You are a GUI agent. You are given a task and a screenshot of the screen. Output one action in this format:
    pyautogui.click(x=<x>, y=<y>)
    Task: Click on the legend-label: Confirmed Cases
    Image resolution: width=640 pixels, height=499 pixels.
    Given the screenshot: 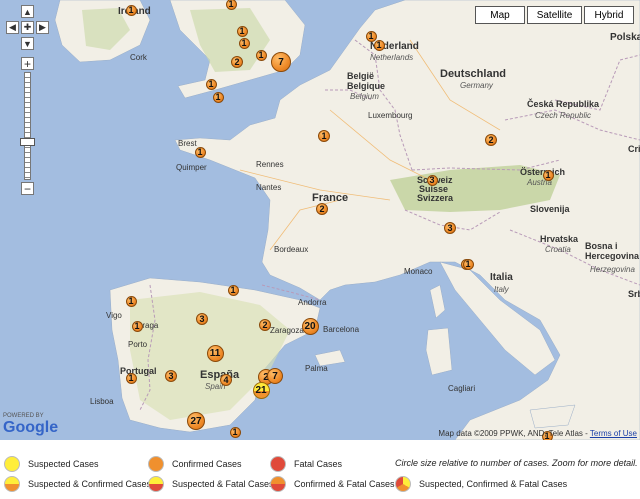 What is the action you would take?
    pyautogui.click(x=207, y=464)
    